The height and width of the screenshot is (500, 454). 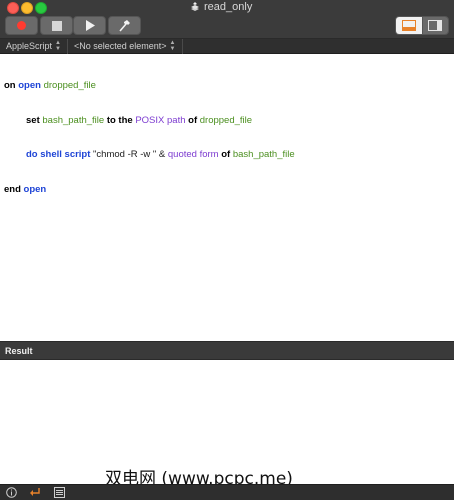 What do you see at coordinates (27, 8) in the screenshot?
I see `minimize-window-button` at bounding box center [27, 8].